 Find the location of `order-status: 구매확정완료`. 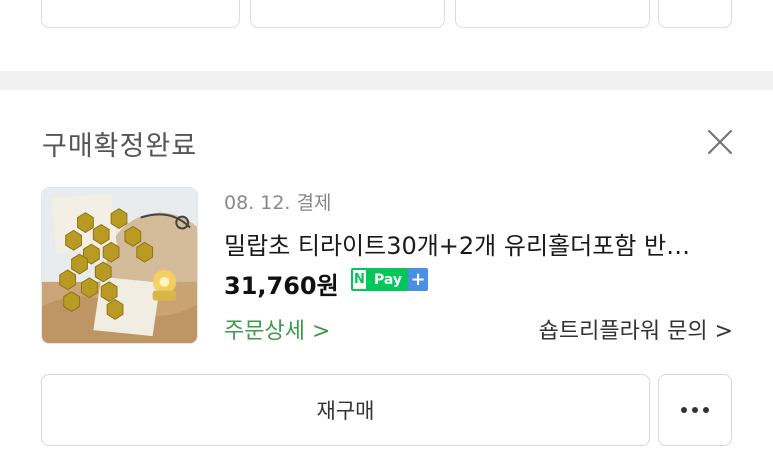

order-status: 구매확정완료 is located at coordinates (120, 146).